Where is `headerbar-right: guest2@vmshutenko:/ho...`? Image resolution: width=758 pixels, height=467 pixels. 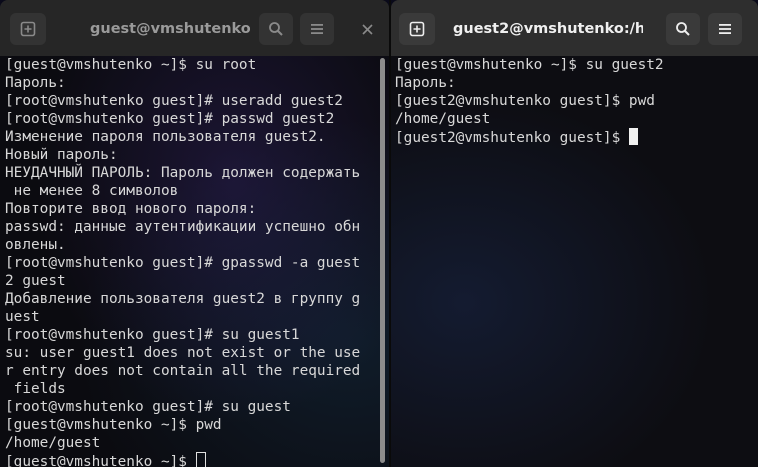
headerbar-right: guest2@vmshutenko:/ho... is located at coordinates (574, 28).